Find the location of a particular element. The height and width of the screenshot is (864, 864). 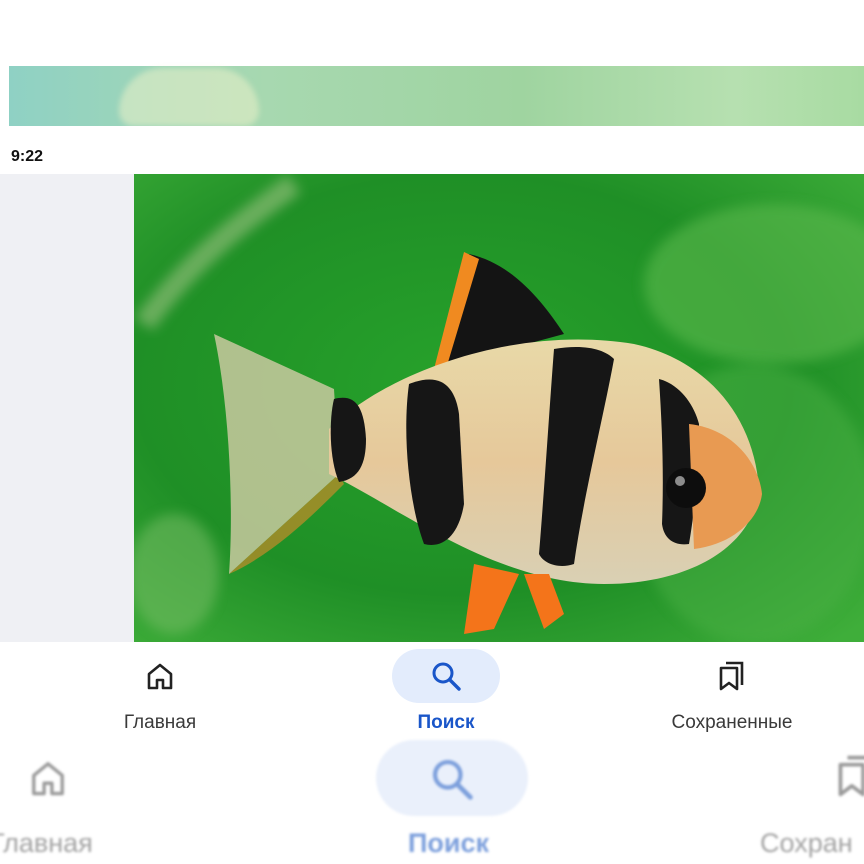

background-nav-search-label: Поиск is located at coordinates (449, 843).